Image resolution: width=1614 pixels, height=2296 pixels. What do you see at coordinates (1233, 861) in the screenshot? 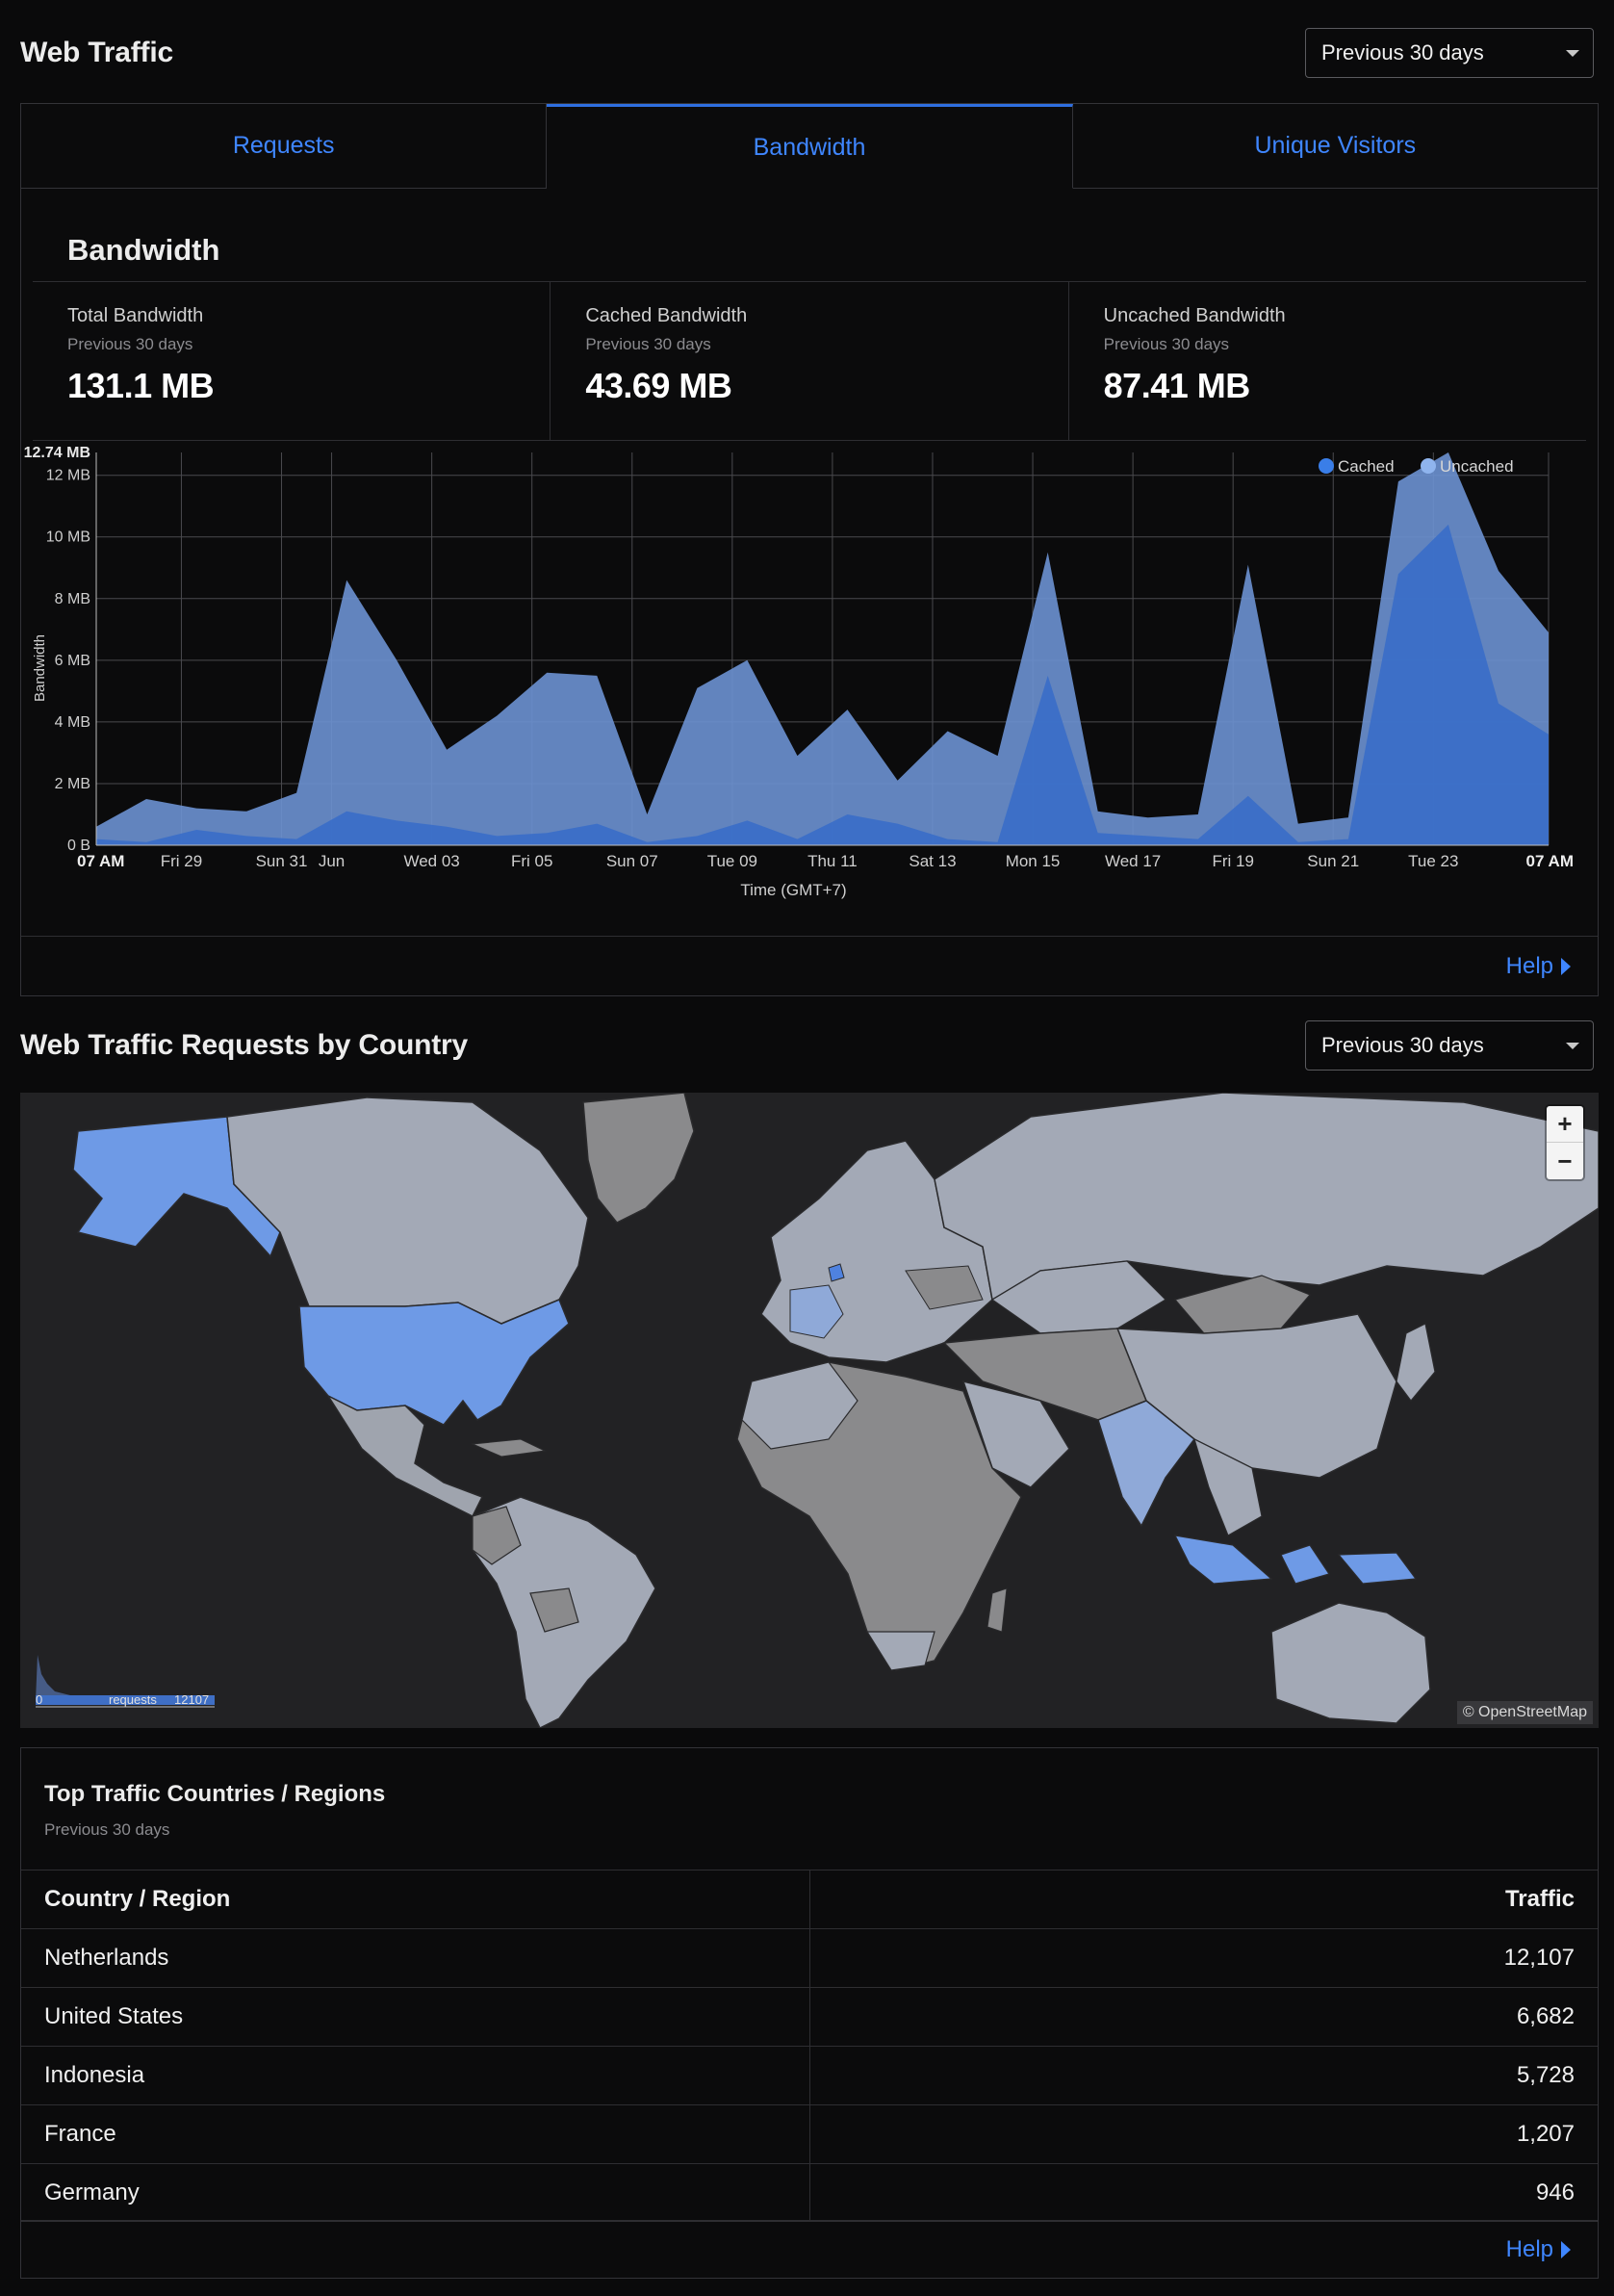
I see `x-tick-label: Fri 19` at bounding box center [1233, 861].